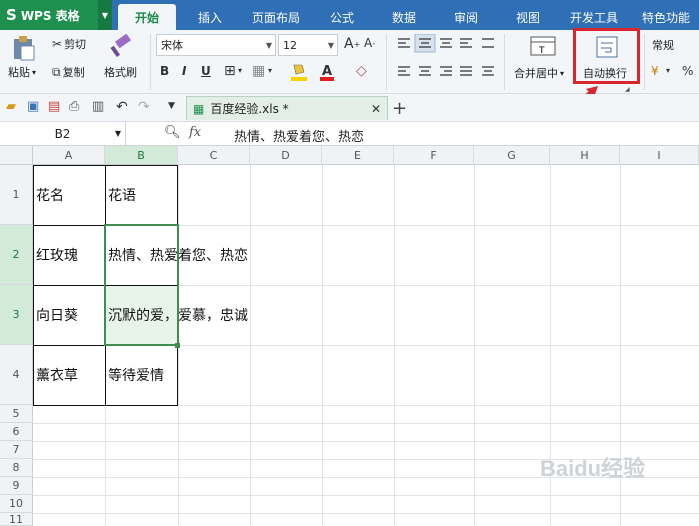 Image resolution: width=699 pixels, height=526 pixels. What do you see at coordinates (16, 155) in the screenshot?
I see `select-all-corner` at bounding box center [16, 155].